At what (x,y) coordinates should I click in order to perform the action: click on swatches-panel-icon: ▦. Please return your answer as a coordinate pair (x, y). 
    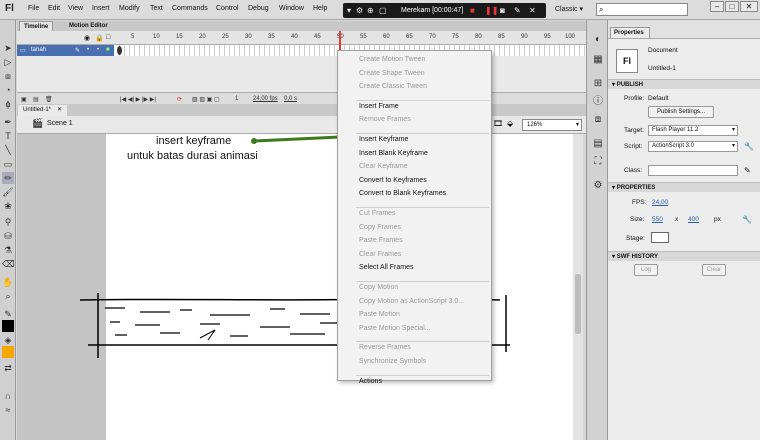
    Looking at the image, I should click on (598, 60).